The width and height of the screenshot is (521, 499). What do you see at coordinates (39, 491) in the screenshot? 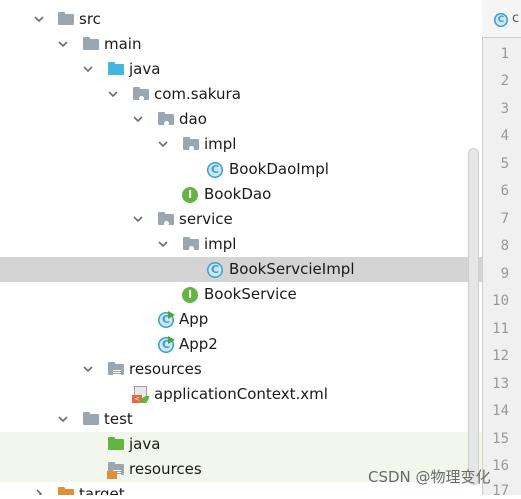
I see `chevron-right-icon` at bounding box center [39, 491].